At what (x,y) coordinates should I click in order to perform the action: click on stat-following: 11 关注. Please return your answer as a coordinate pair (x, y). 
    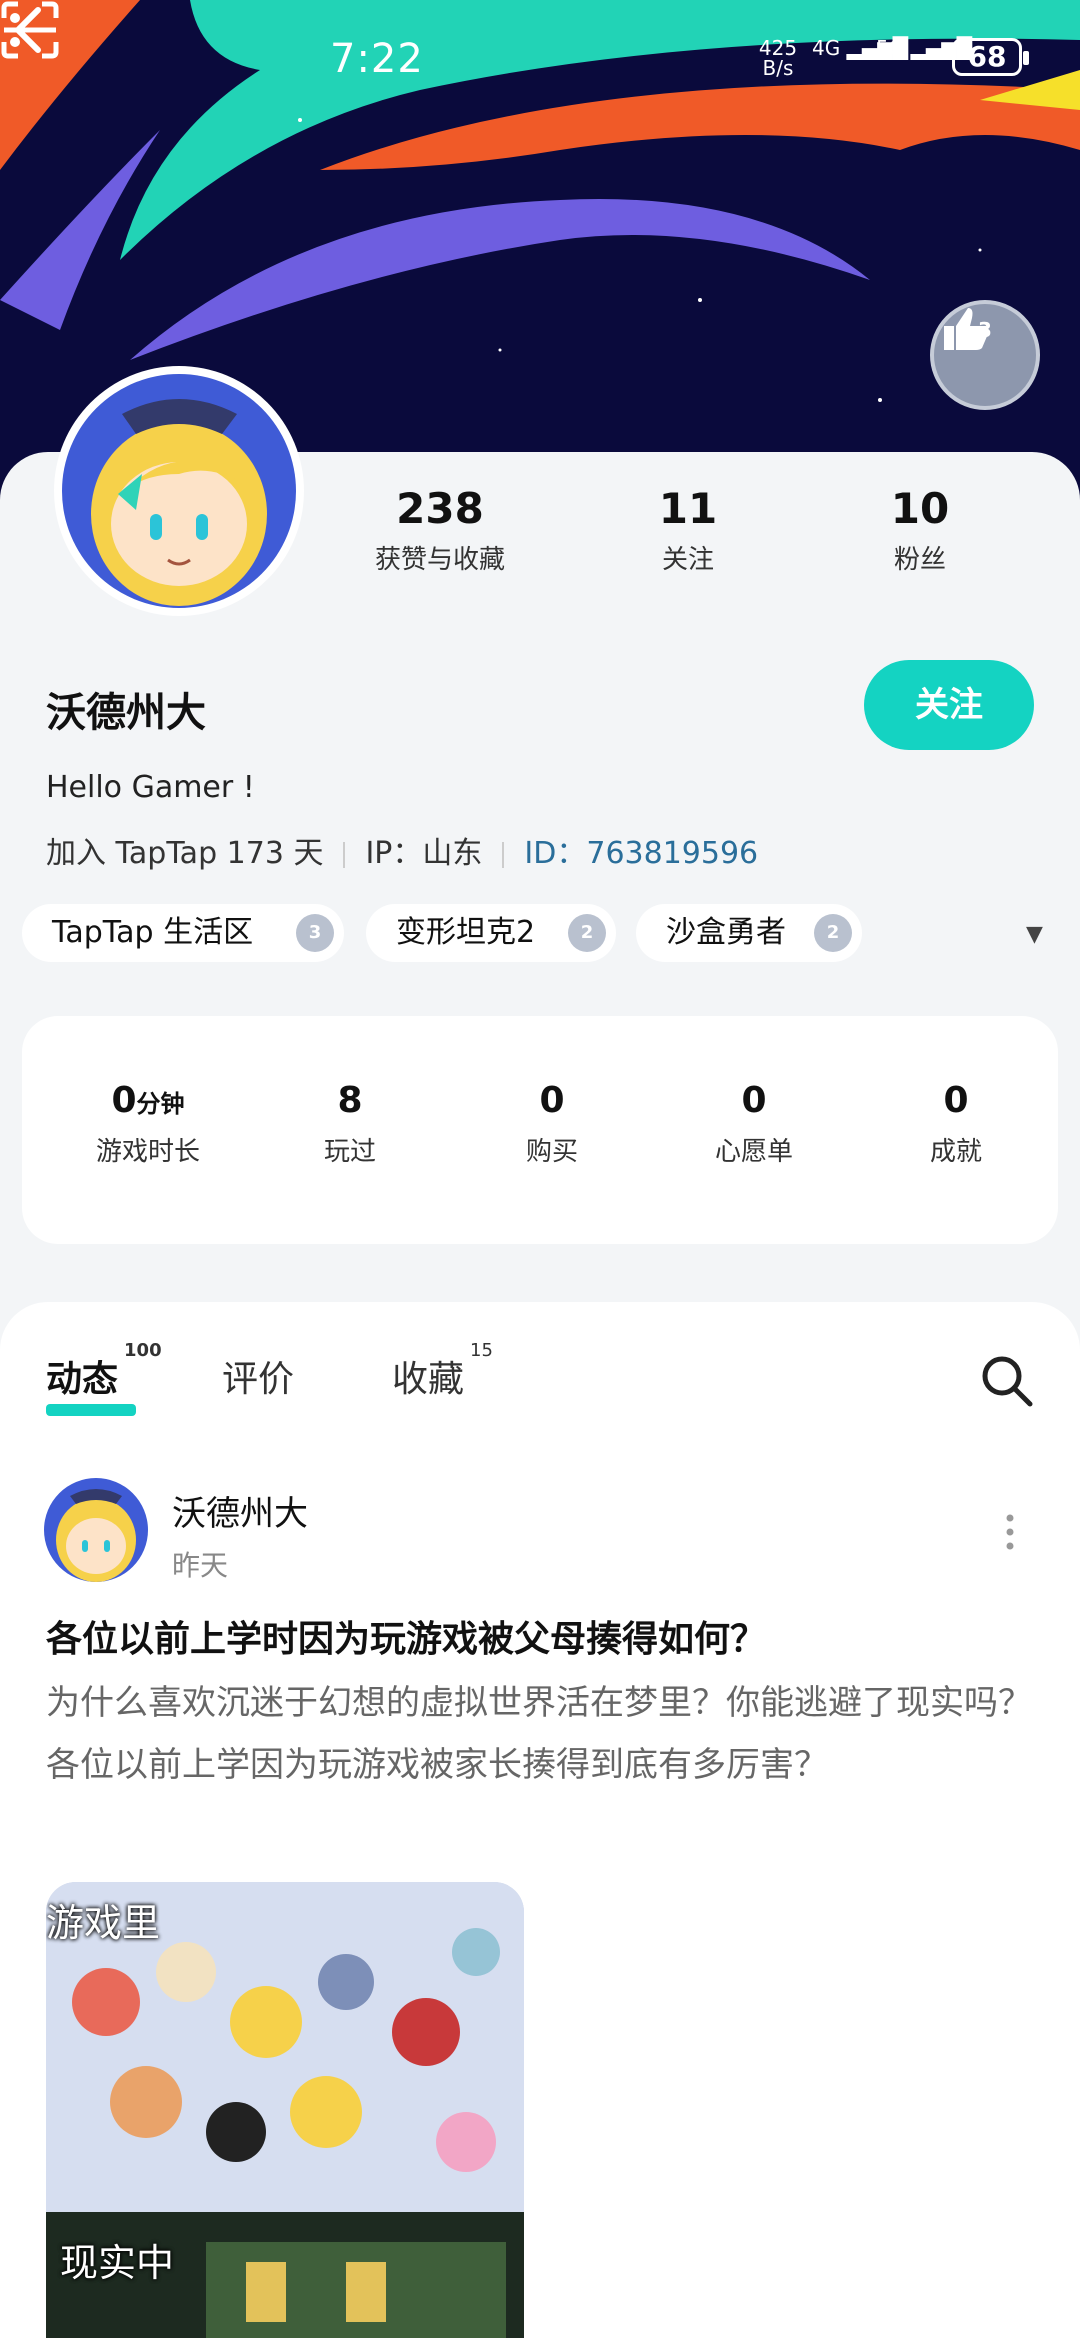
    Looking at the image, I should click on (688, 530).